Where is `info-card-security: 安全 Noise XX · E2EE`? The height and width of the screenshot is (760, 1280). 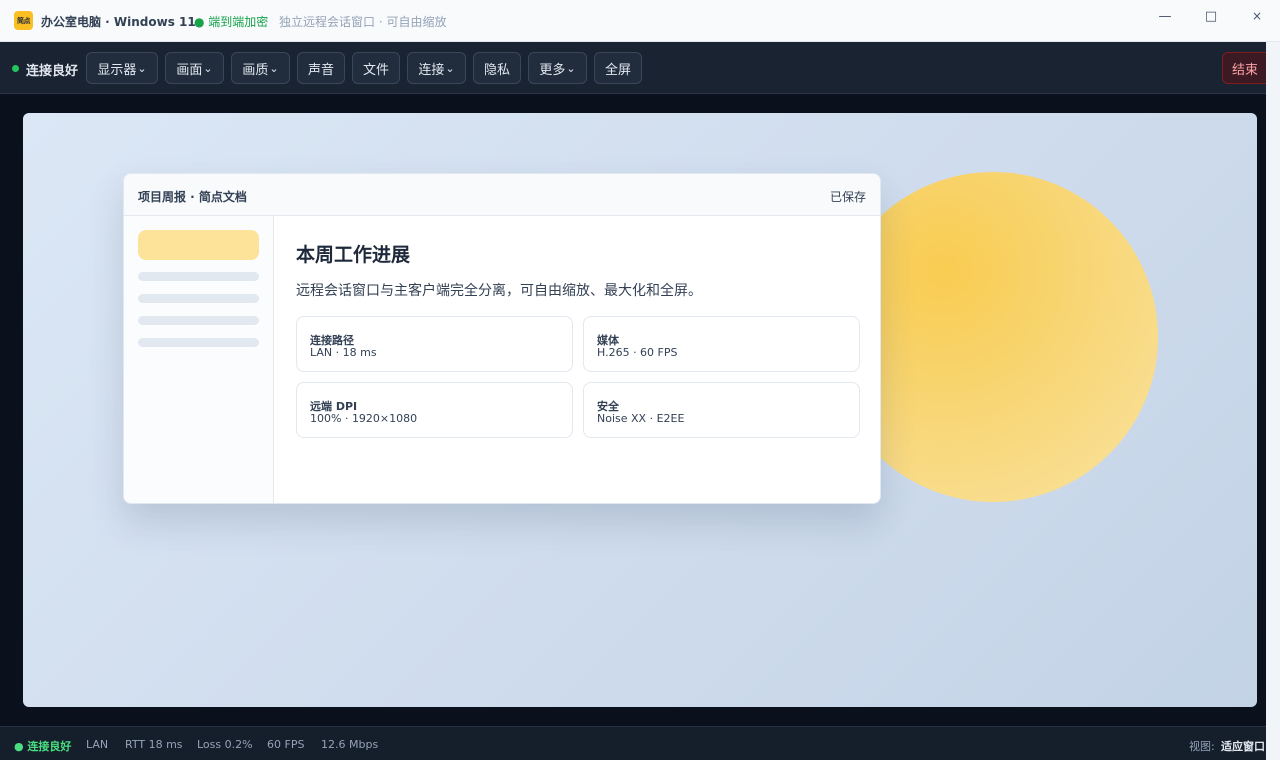 info-card-security: 安全 Noise XX · E2EE is located at coordinates (721, 410).